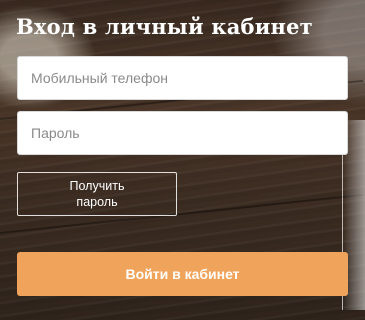  Describe the element at coordinates (182, 78) in the screenshot. I see `phone-input` at that location.